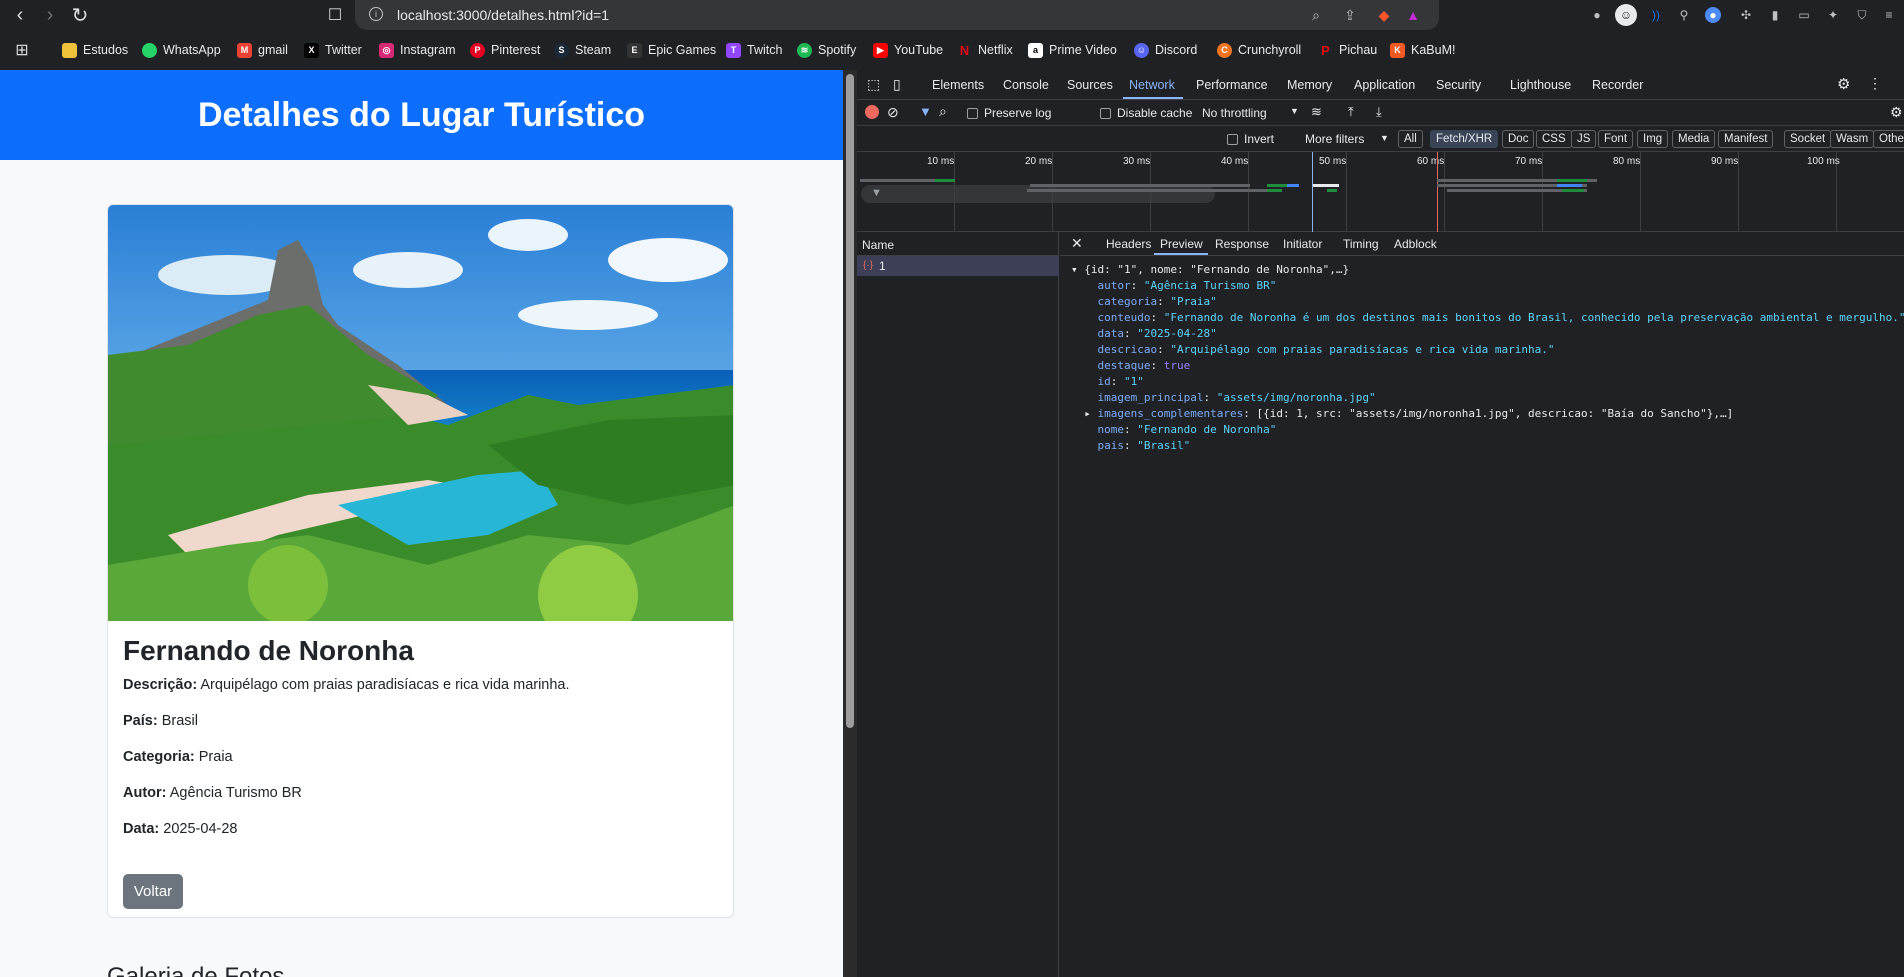 The height and width of the screenshot is (977, 1904). What do you see at coordinates (1626, 15) in the screenshot?
I see `profile-avatar-icon: ☺` at bounding box center [1626, 15].